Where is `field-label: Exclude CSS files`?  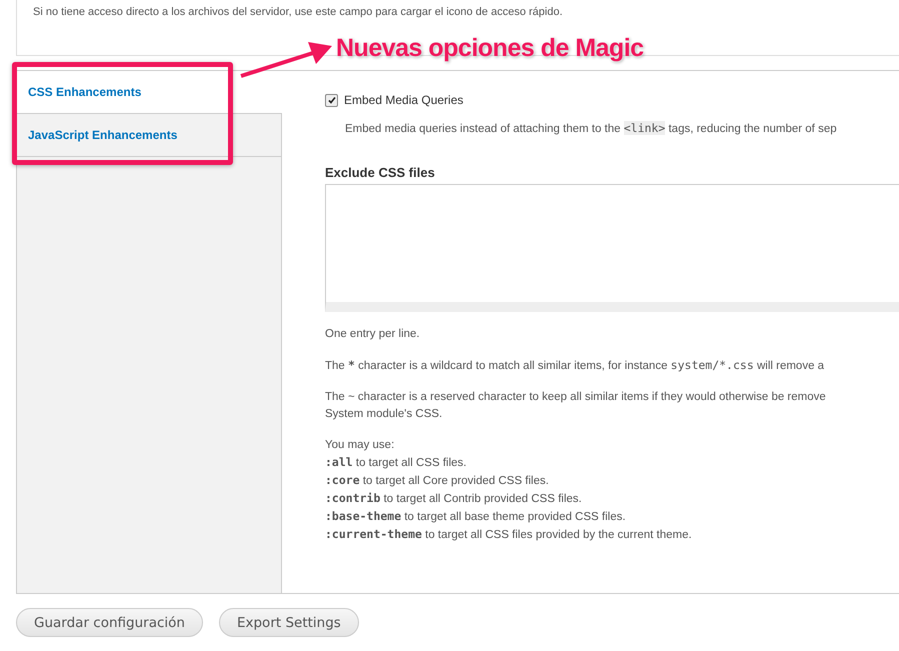
field-label: Exclude CSS files is located at coordinates (380, 172).